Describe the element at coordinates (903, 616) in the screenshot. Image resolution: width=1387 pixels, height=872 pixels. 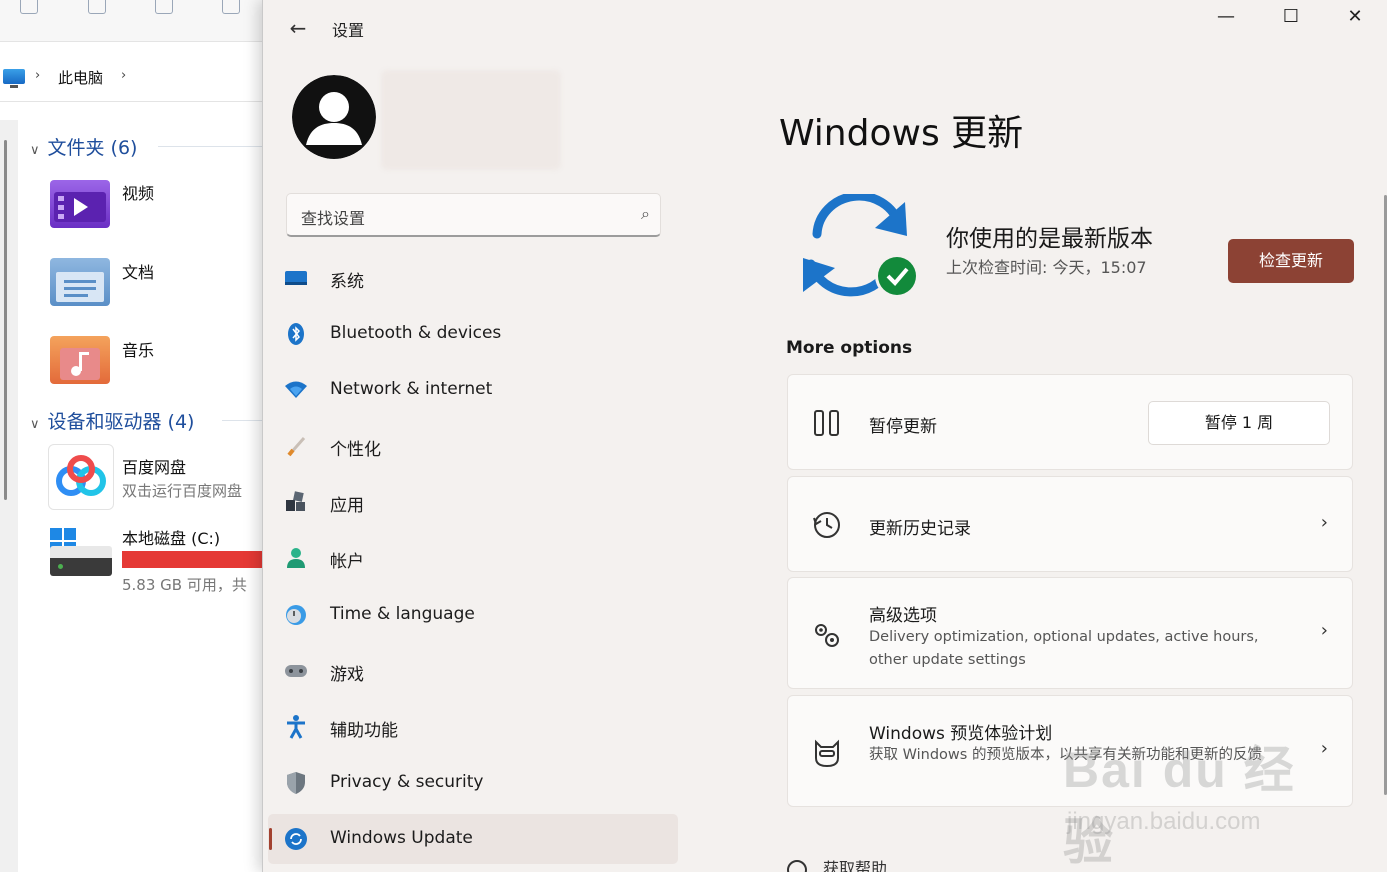
I see `advanced-options-title: 高级选项` at that location.